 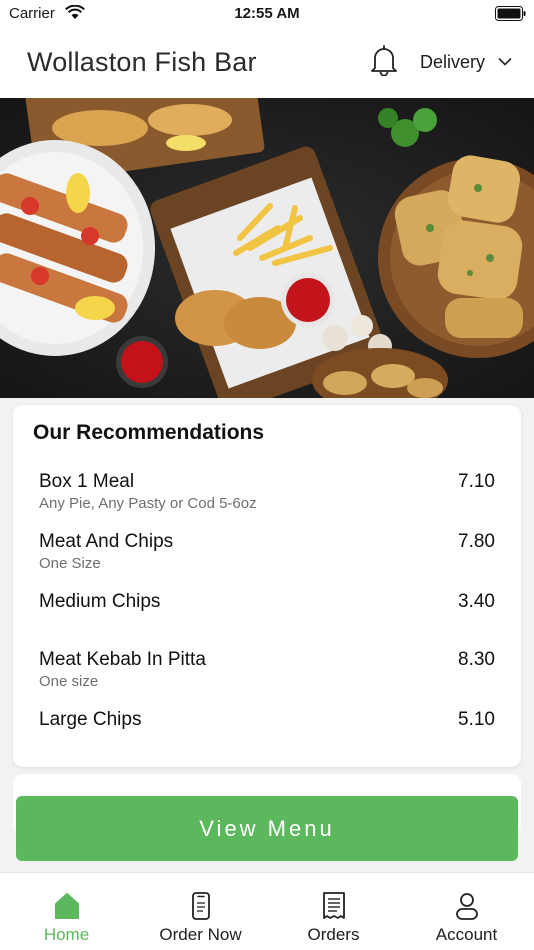 What do you see at coordinates (384, 60) in the screenshot?
I see `bell-icon` at bounding box center [384, 60].